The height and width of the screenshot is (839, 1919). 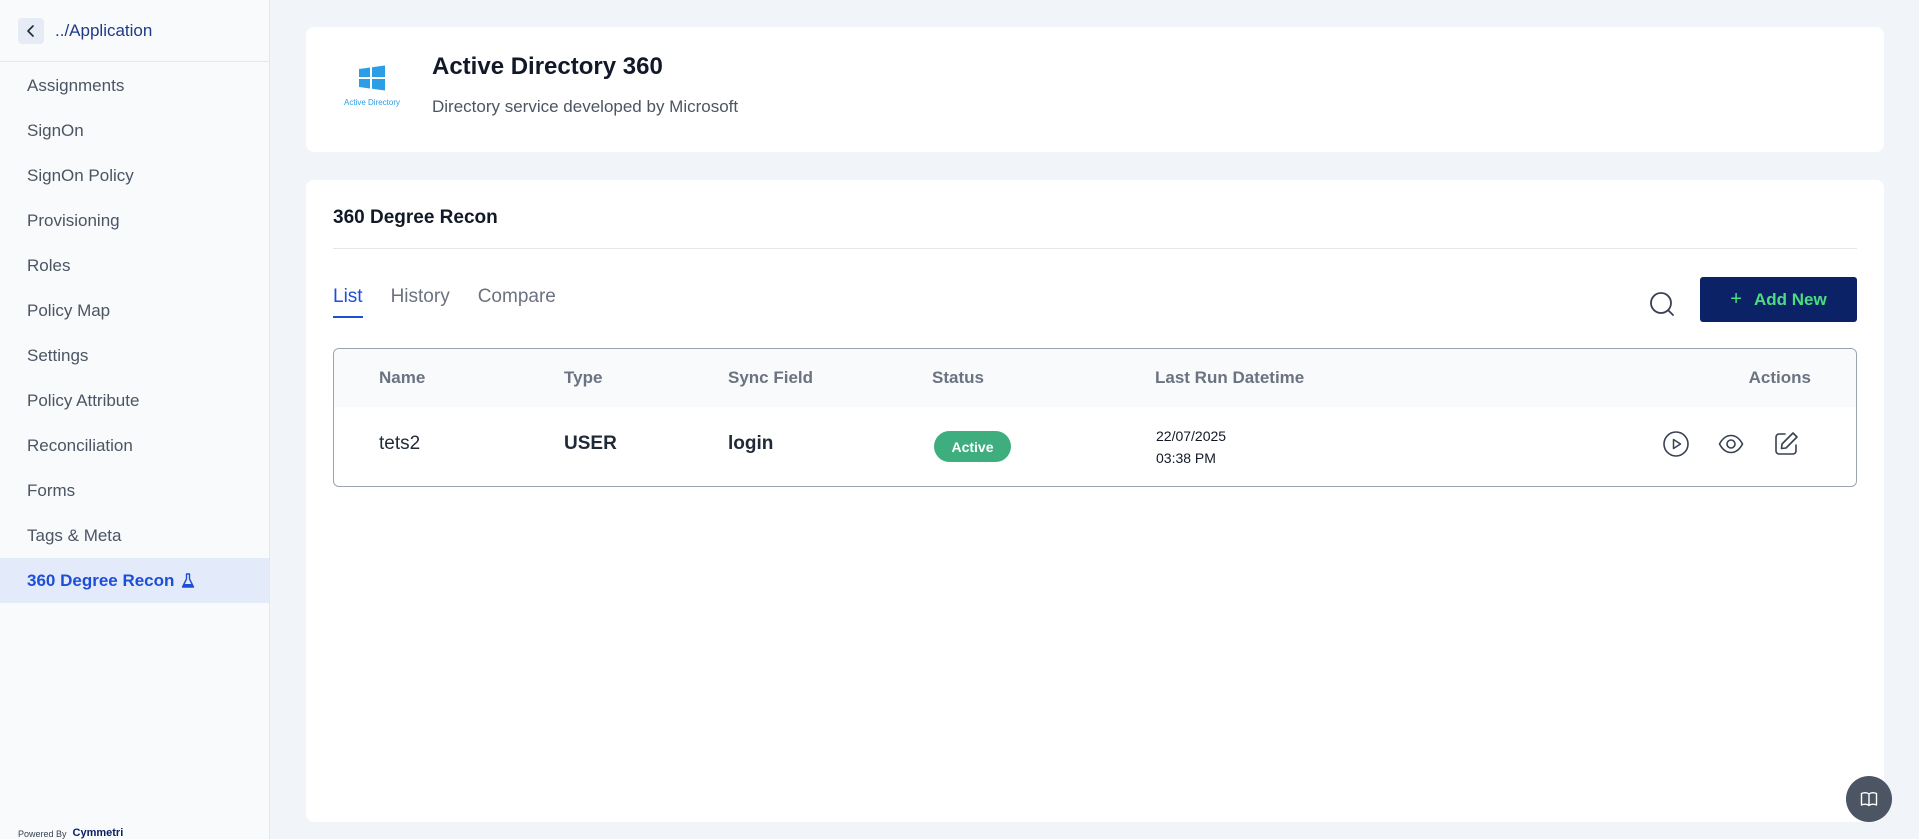 What do you see at coordinates (51, 490) in the screenshot?
I see `sidebar-item-label: Forms` at bounding box center [51, 490].